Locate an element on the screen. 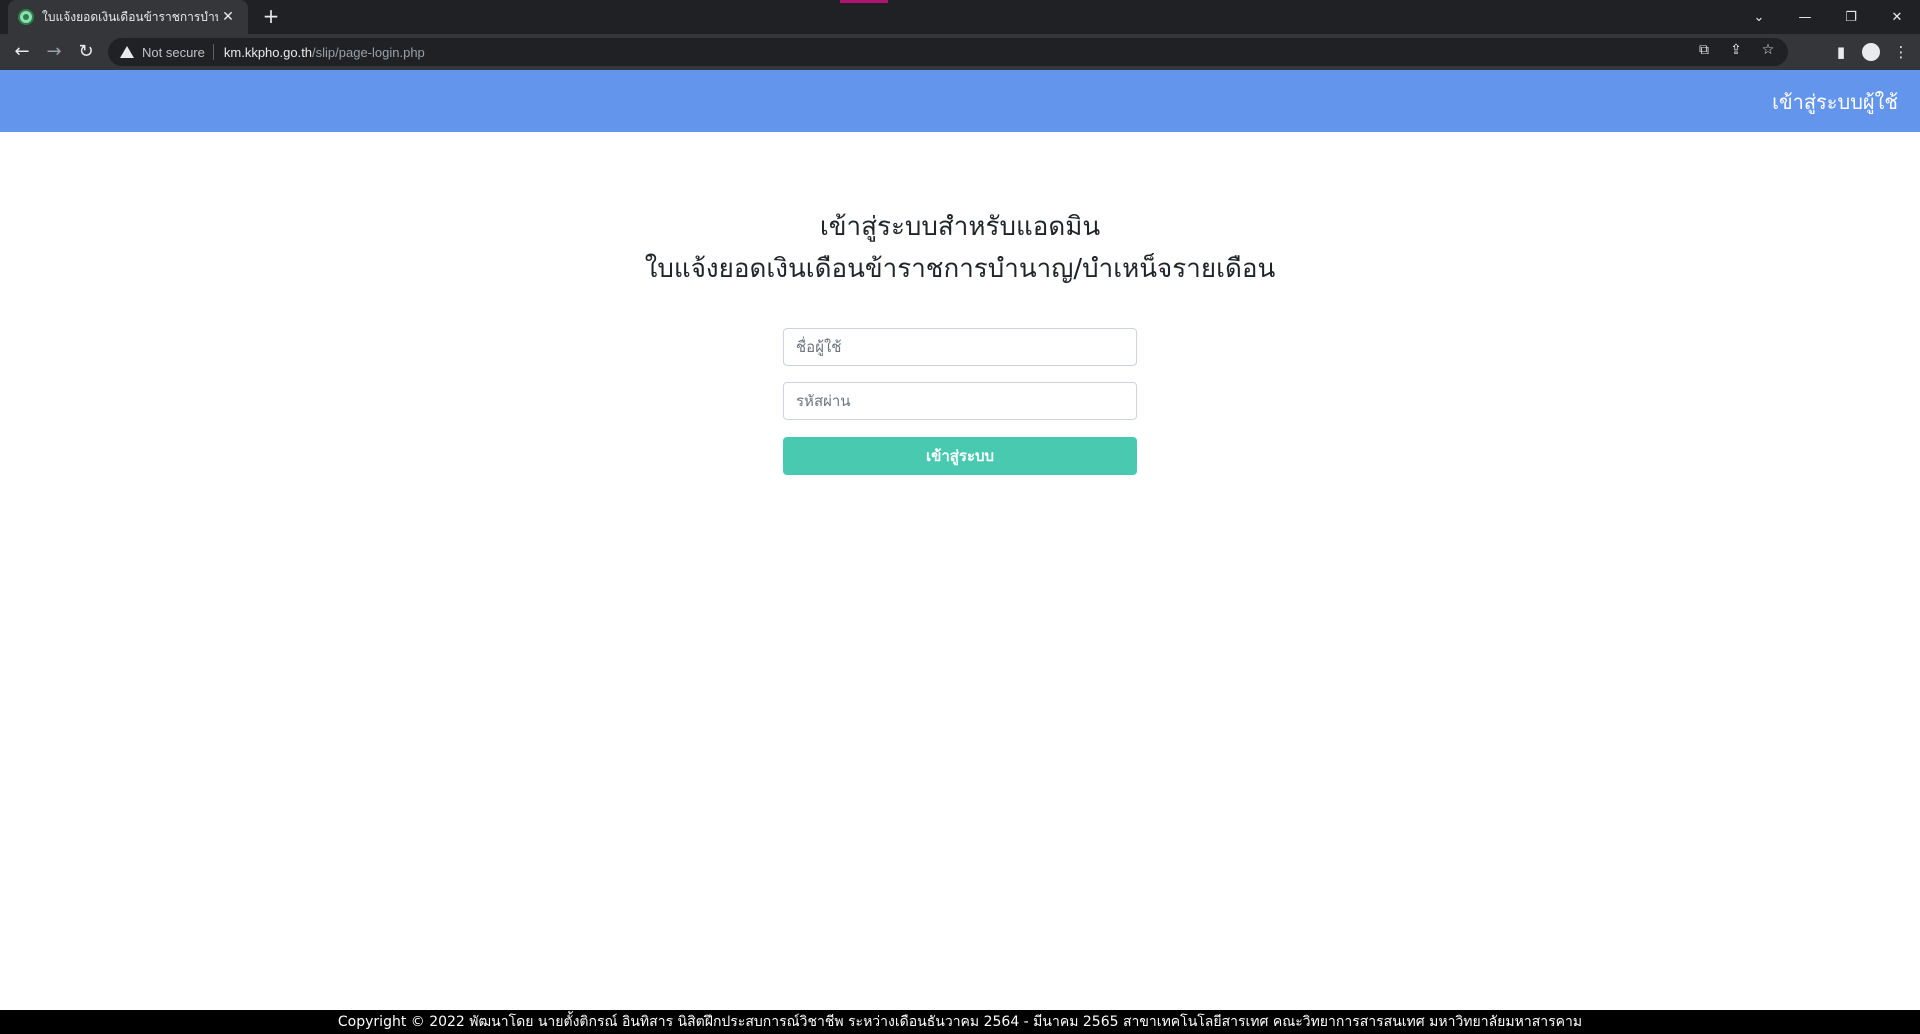 The image size is (1920, 1034). profile-avatar-icon is located at coordinates (1871, 52).